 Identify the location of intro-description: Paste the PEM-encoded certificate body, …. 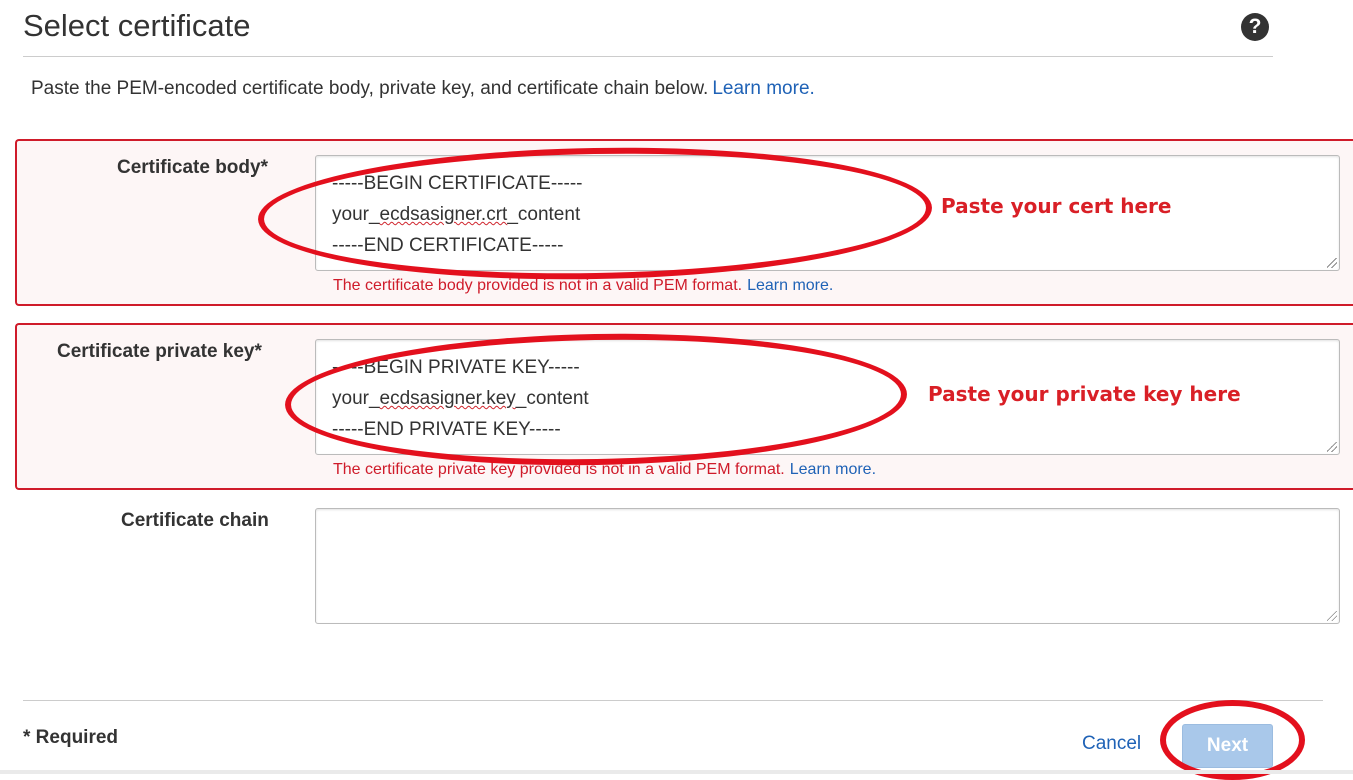
(370, 88).